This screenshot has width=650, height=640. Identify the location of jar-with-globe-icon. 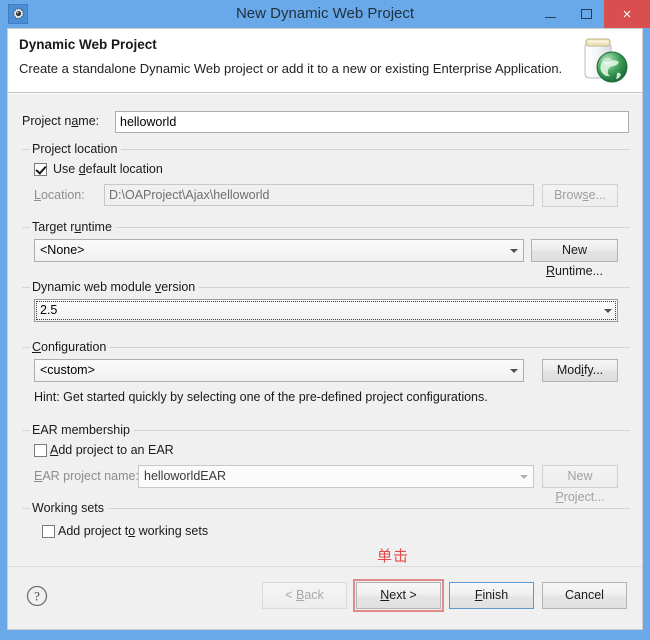
(602, 60).